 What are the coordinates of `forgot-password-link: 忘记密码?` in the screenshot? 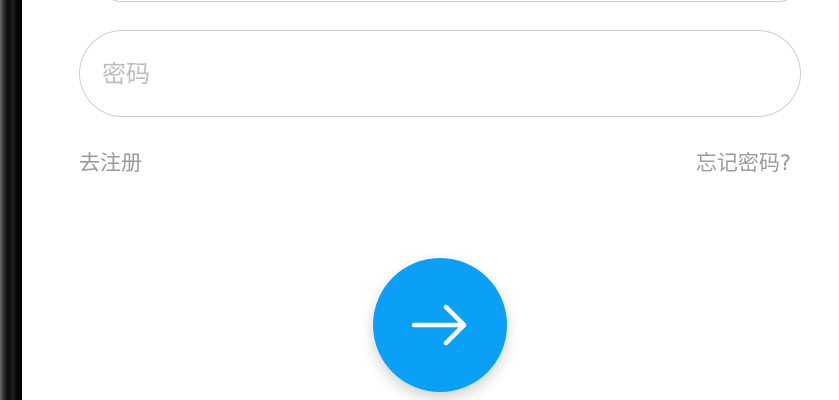 It's located at (743, 162).